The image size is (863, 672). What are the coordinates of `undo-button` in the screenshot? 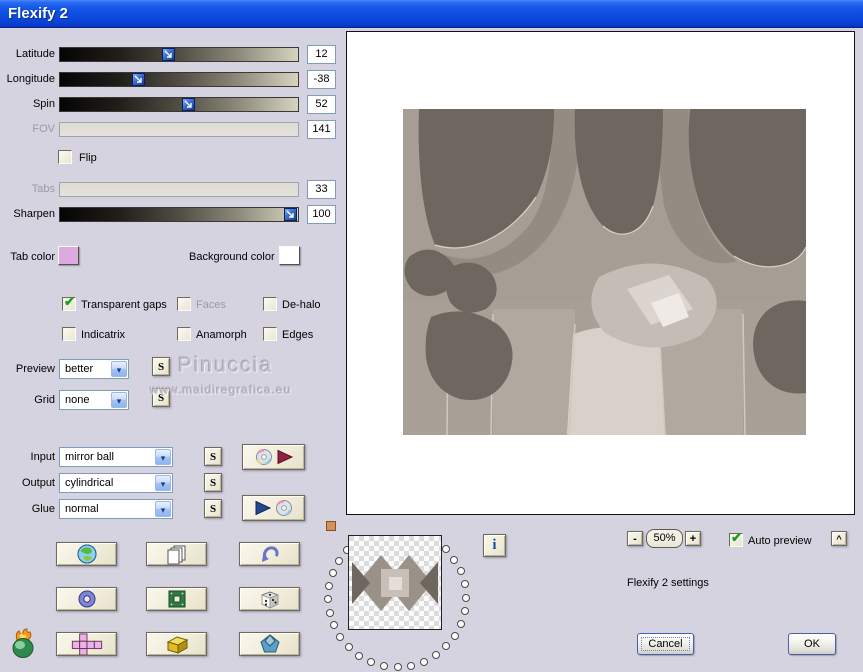 It's located at (269, 554).